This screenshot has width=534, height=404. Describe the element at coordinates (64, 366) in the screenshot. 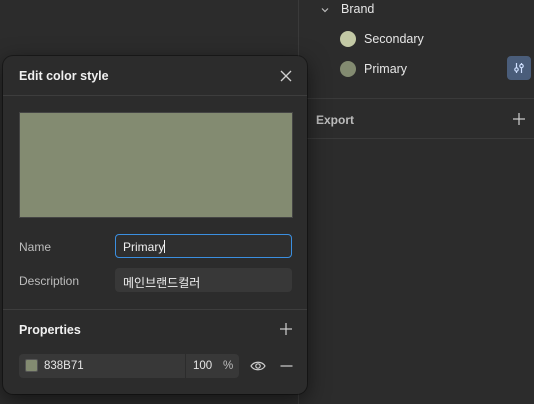

I see `fill-hex-input: 838B71` at that location.